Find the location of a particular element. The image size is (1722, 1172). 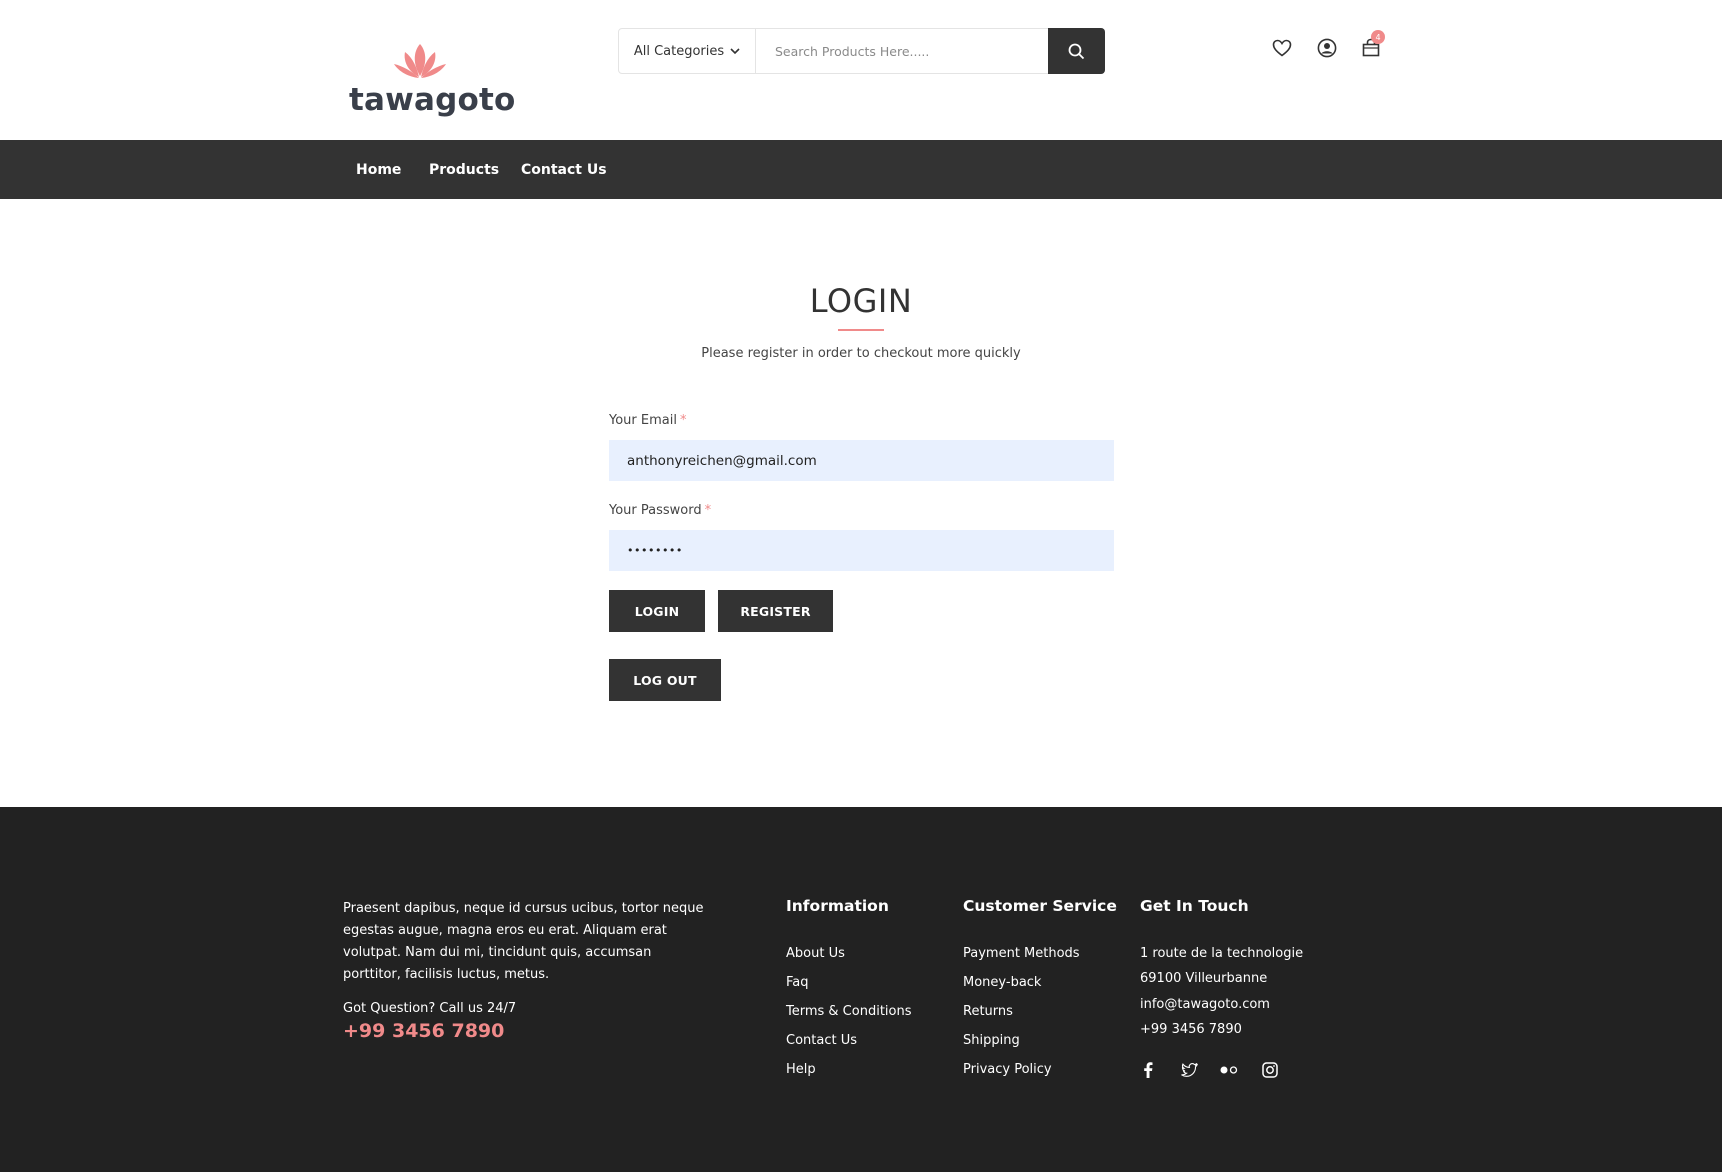

twitter-link is located at coordinates (1189, 1070).